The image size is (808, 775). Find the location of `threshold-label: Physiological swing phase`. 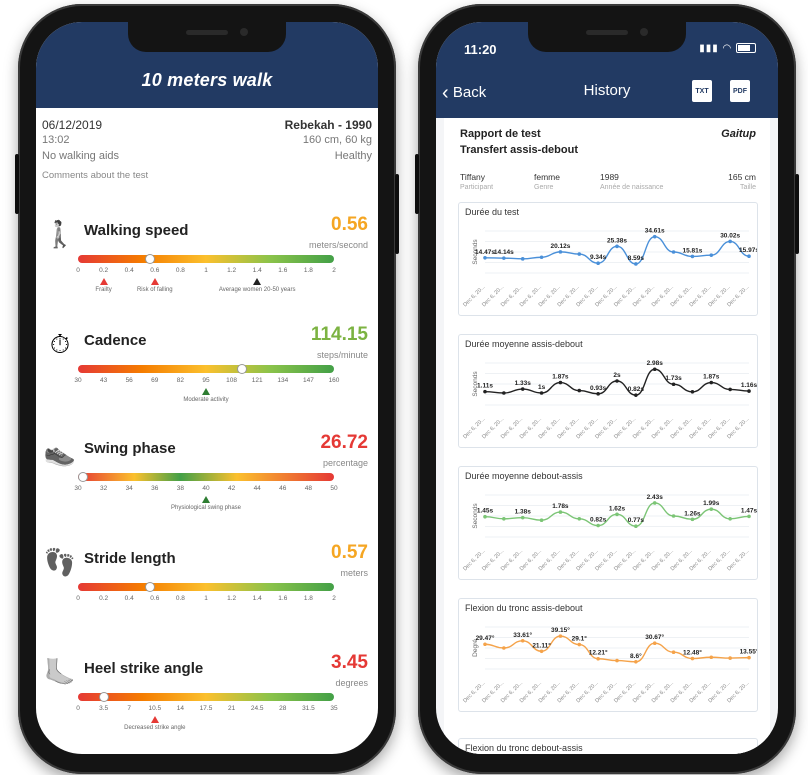

threshold-label: Physiological swing phase is located at coordinates (206, 508).